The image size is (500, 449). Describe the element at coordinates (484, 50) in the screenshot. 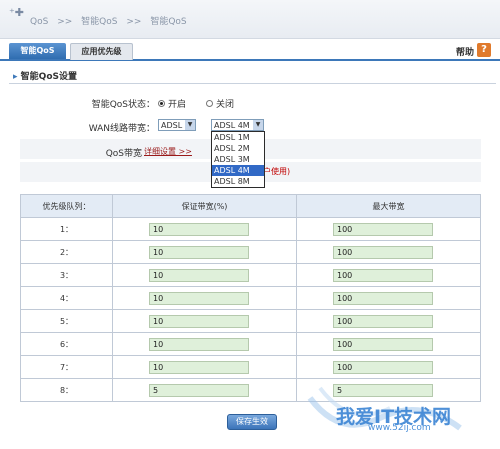

I see `help-icon: ?` at that location.